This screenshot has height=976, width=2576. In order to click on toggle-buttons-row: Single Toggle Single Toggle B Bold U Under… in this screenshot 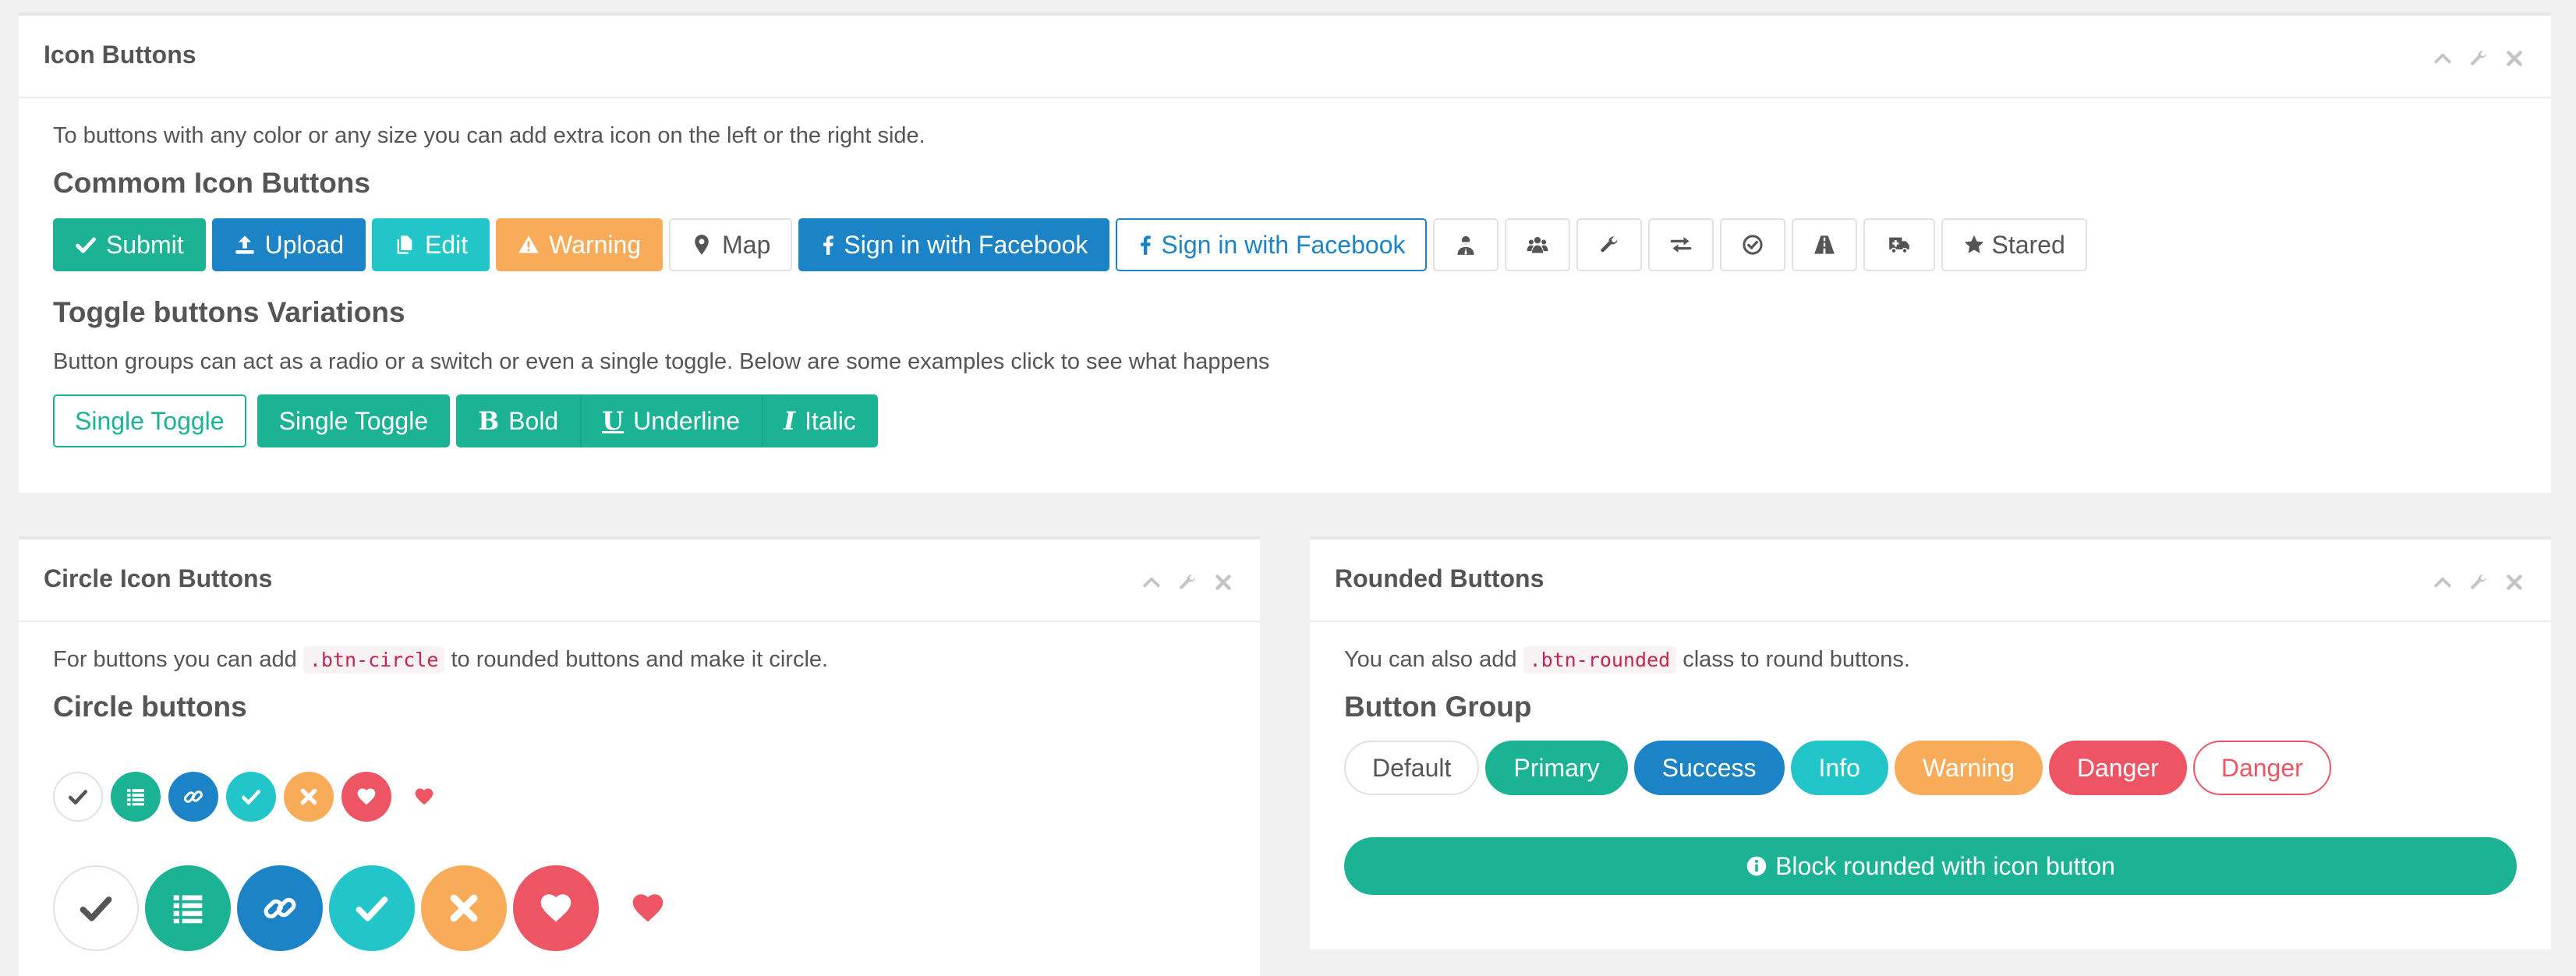, I will do `click(1285, 420)`.